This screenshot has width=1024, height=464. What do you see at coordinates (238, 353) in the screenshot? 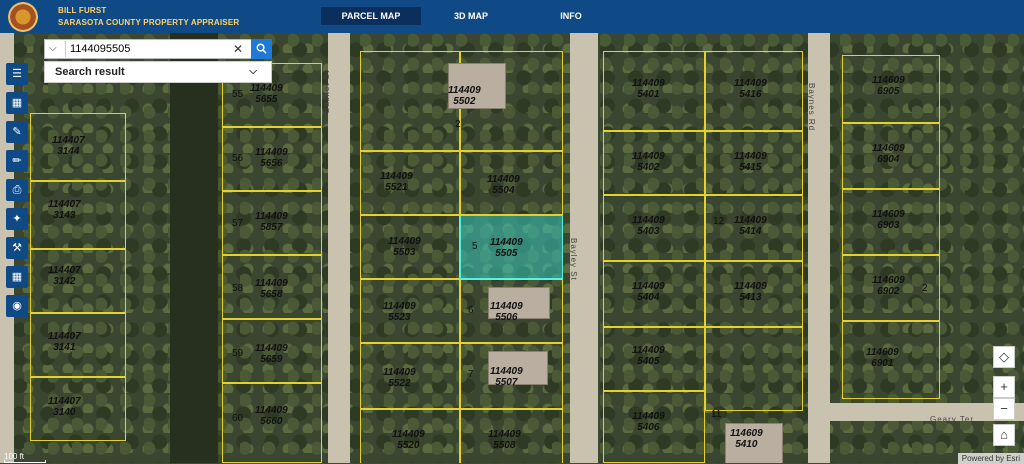
I see `lot-number: 59` at bounding box center [238, 353].